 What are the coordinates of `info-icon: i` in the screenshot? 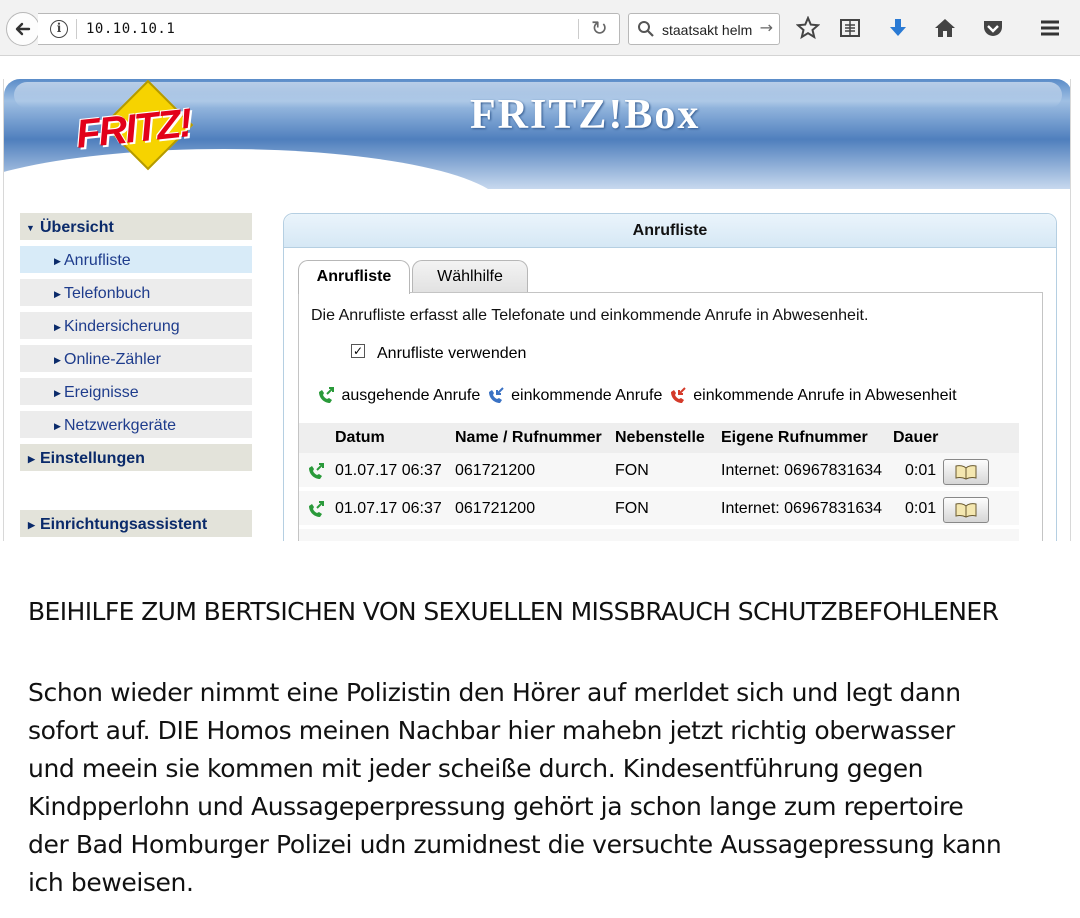 It's located at (59, 29).